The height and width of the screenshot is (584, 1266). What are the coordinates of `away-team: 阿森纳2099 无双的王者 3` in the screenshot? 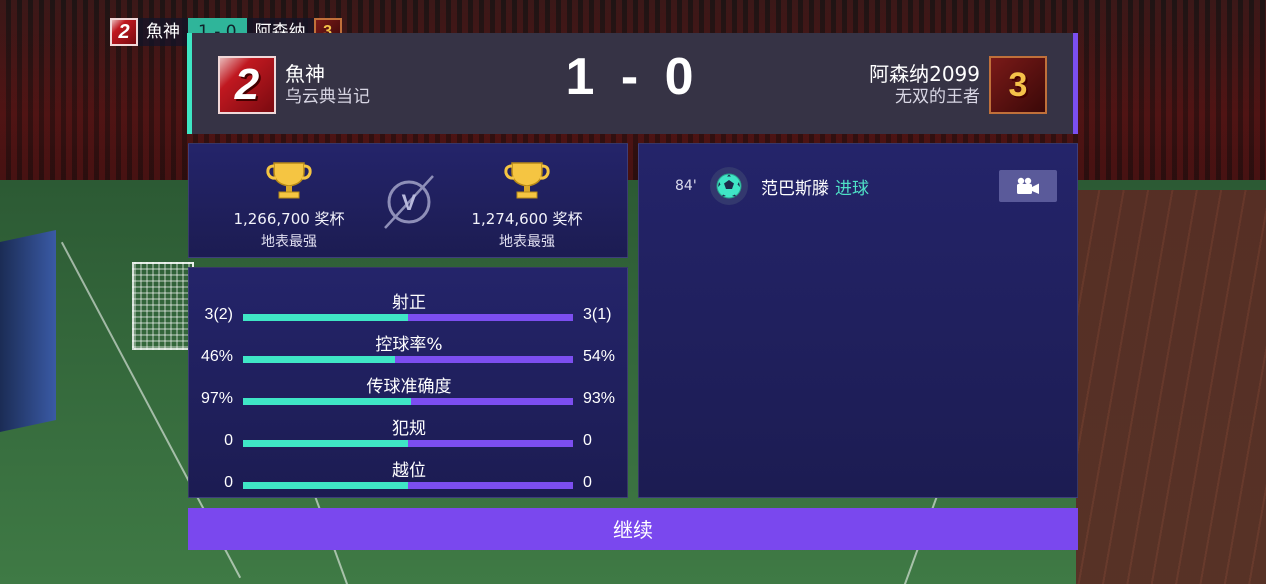 It's located at (958, 85).